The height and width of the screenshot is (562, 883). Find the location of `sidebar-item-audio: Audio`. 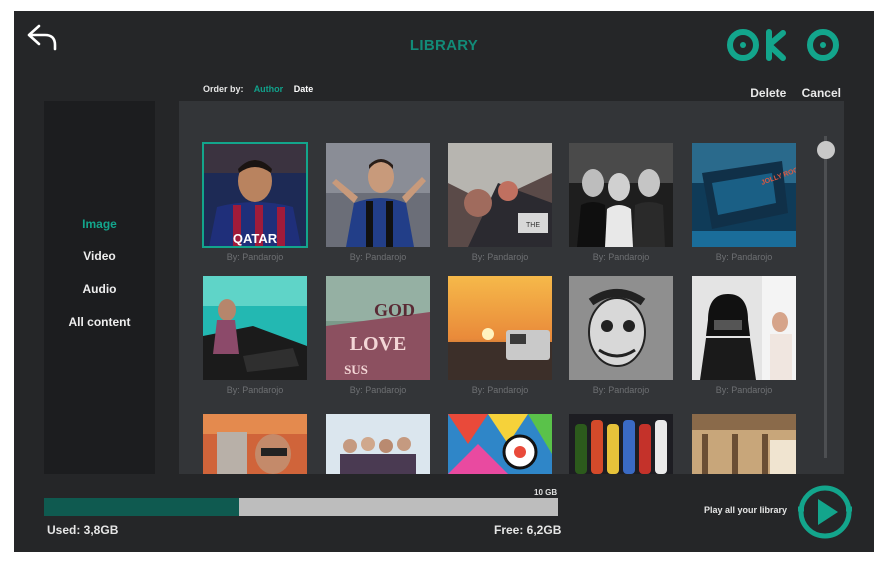

sidebar-item-audio: Audio is located at coordinates (99, 289).